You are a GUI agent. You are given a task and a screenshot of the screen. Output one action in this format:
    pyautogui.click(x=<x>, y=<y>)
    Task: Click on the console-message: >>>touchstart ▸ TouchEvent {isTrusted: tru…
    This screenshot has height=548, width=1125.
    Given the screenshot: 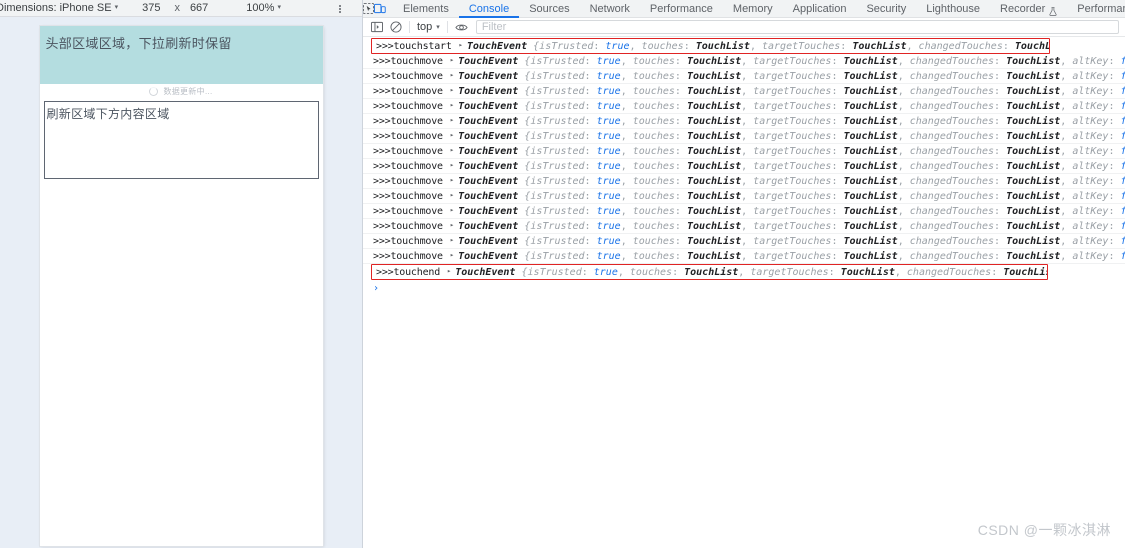 What is the action you would take?
    pyautogui.click(x=710, y=46)
    